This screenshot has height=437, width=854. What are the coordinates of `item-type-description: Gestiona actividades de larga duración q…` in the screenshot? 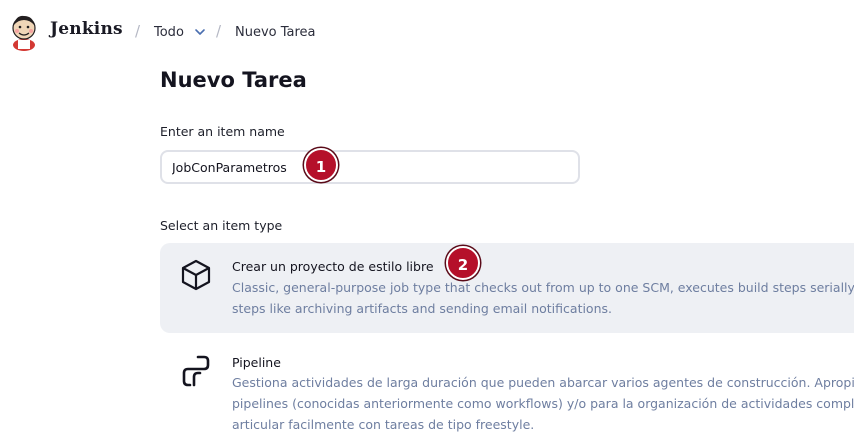 It's located at (543, 403).